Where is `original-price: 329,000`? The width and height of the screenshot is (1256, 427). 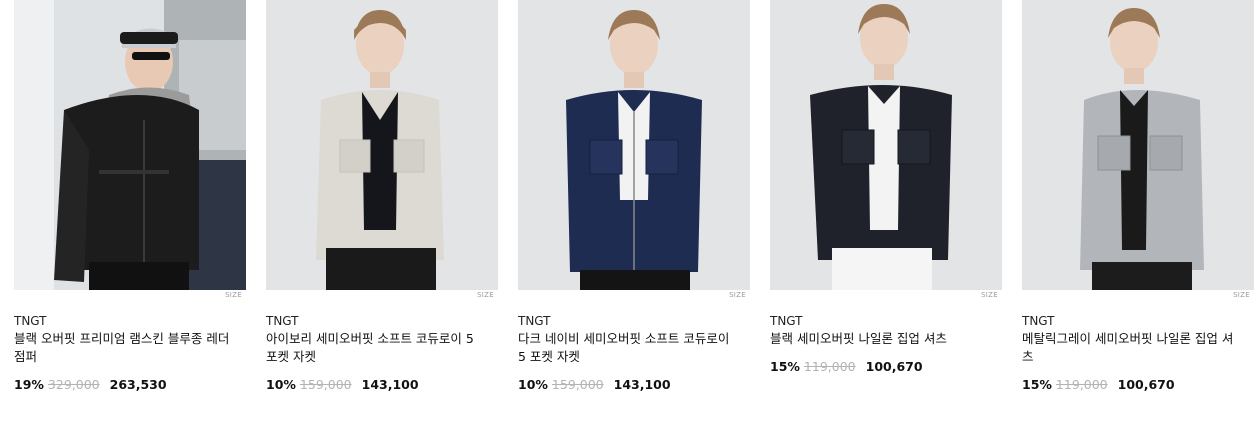
original-price: 329,000 is located at coordinates (73, 384).